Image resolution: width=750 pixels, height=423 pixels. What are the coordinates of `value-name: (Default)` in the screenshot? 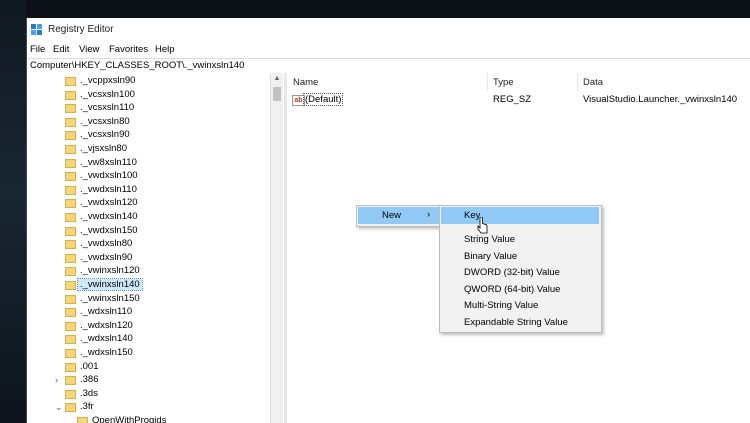 It's located at (323, 99).